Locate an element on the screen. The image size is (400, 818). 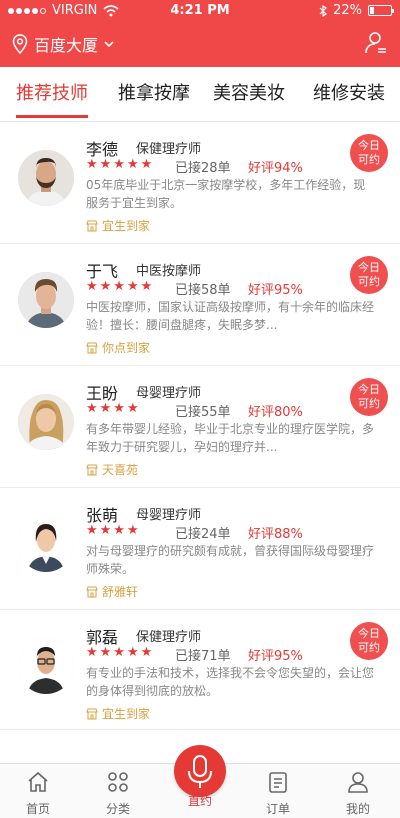
store-link: 天喜苑 is located at coordinates (112, 469).